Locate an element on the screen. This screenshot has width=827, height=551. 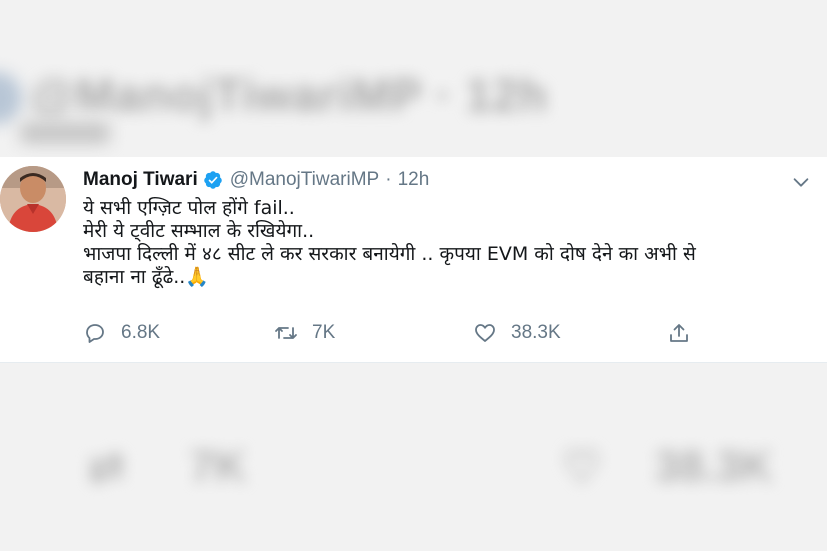
blurred-avatar is located at coordinates (11, 98).